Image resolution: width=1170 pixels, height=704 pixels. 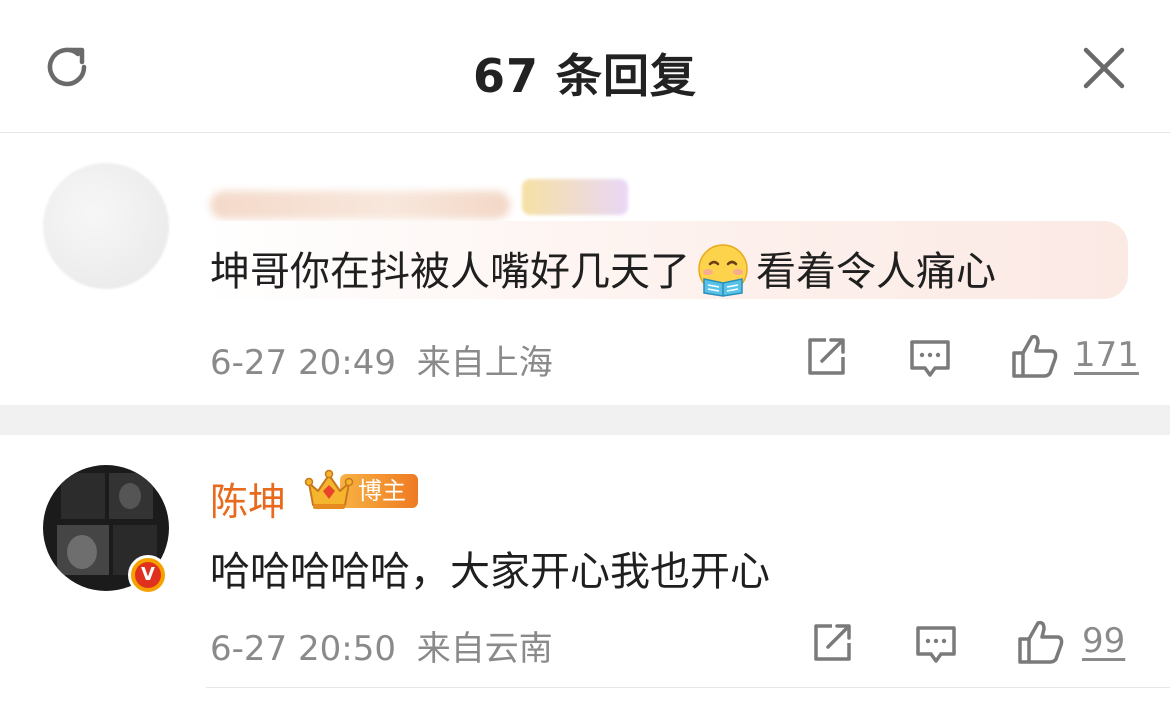 What do you see at coordinates (329, 491) in the screenshot?
I see `crown-icon` at bounding box center [329, 491].